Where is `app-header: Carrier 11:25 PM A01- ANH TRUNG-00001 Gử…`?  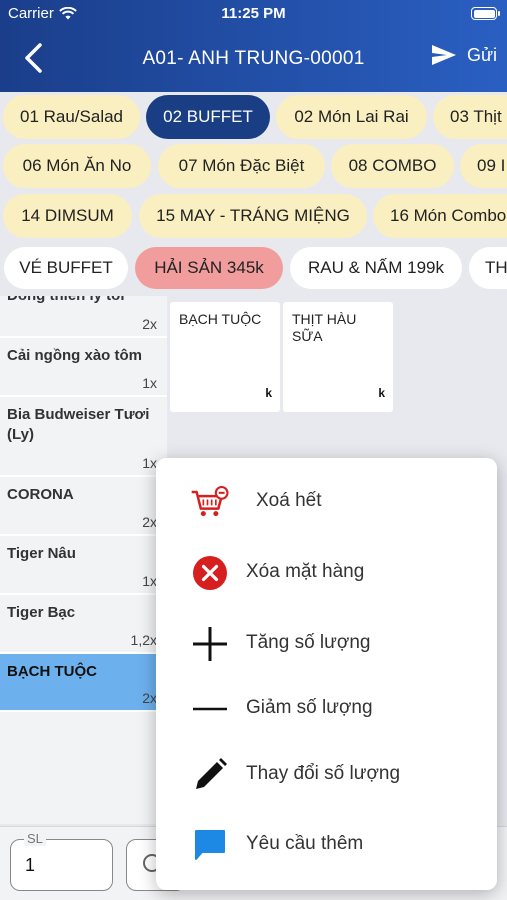
app-header: Carrier 11:25 PM A01- ANH TRUNG-00001 Gử… is located at coordinates (253, 46).